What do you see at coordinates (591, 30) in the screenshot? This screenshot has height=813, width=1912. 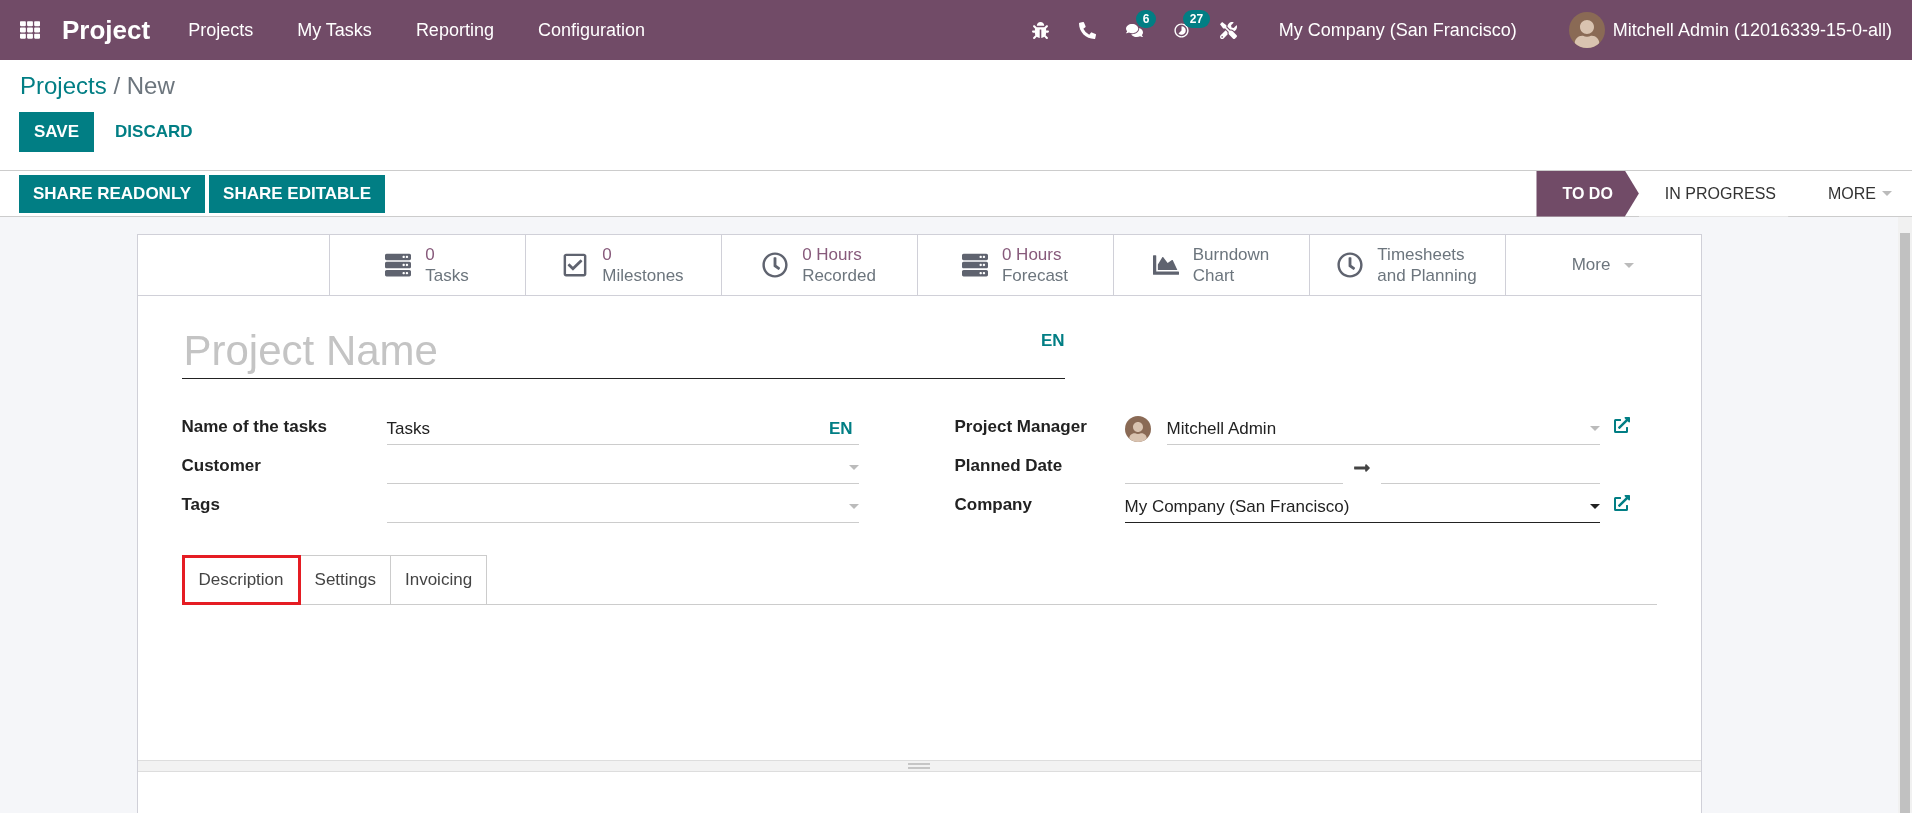 I see `menu-item: Configuration` at bounding box center [591, 30].